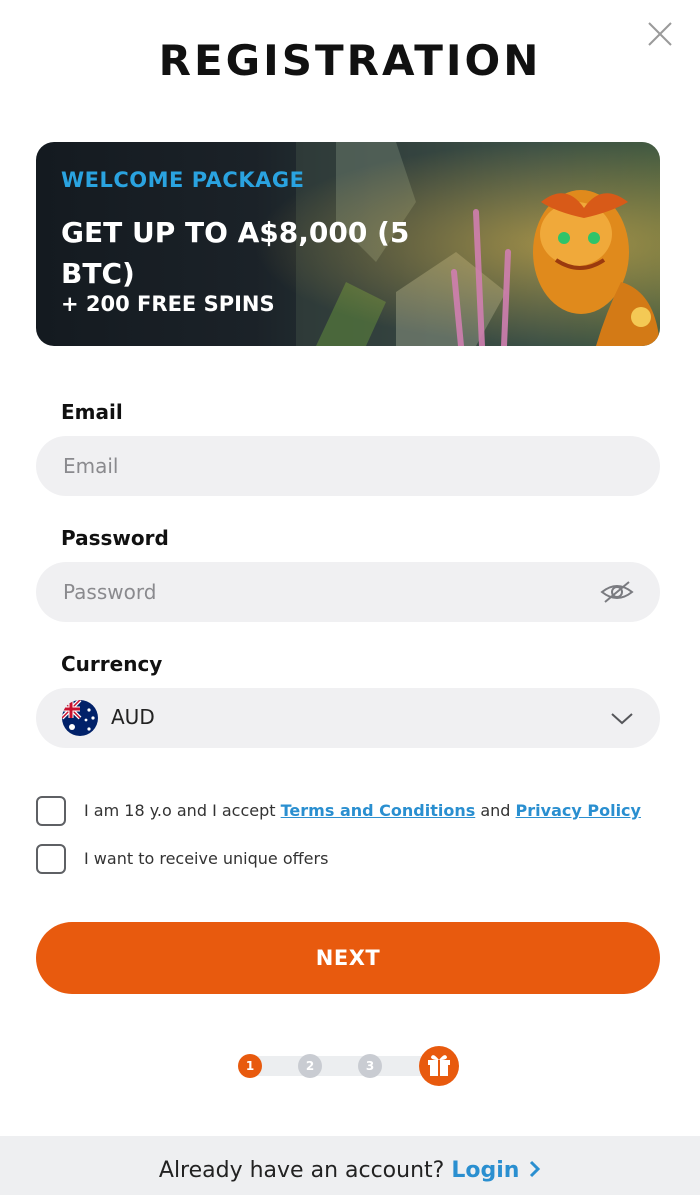 Image resolution: width=700 pixels, height=1195 pixels. Describe the element at coordinates (578, 810) in the screenshot. I see `privacy-policy-link: Privacy Policy` at that location.